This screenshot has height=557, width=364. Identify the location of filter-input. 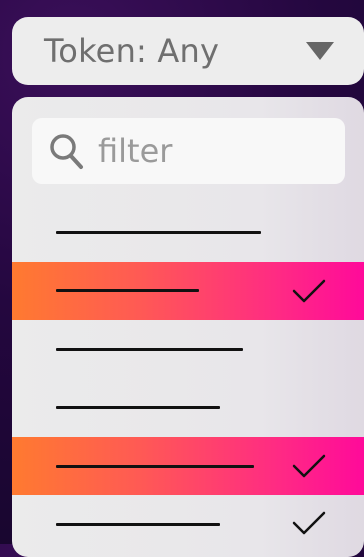
(213, 151).